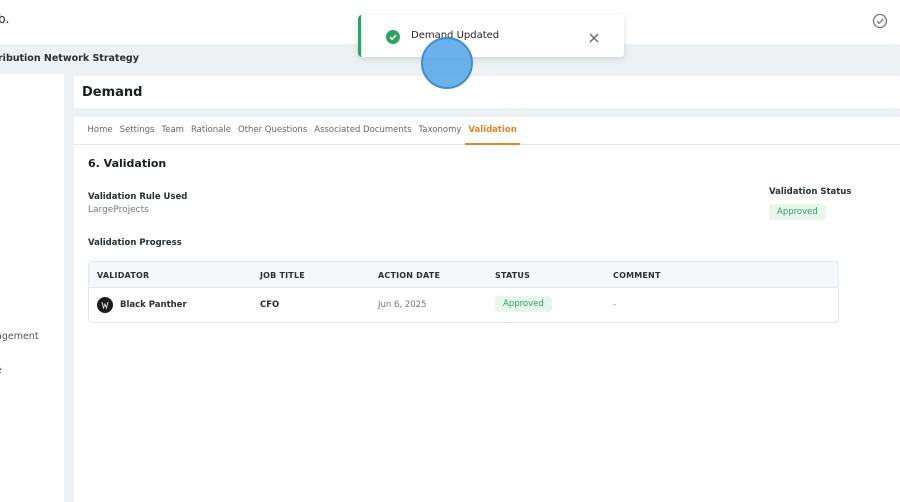 Image resolution: width=900 pixels, height=502 pixels. What do you see at coordinates (123, 275) in the screenshot?
I see `col-validator: VALIDATOR` at bounding box center [123, 275].